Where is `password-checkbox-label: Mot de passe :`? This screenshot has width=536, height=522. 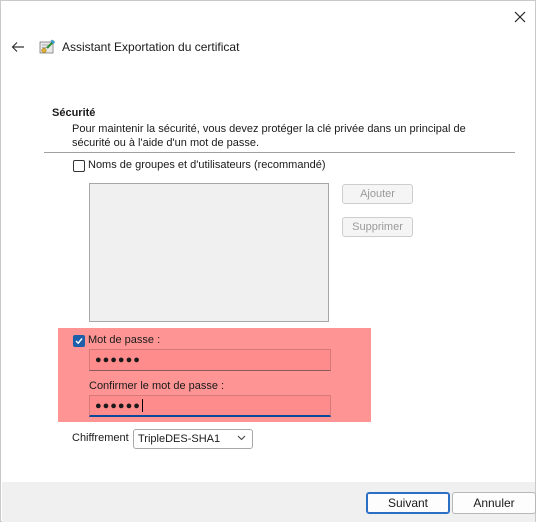 password-checkbox-label: Mot de passe : is located at coordinates (124, 340).